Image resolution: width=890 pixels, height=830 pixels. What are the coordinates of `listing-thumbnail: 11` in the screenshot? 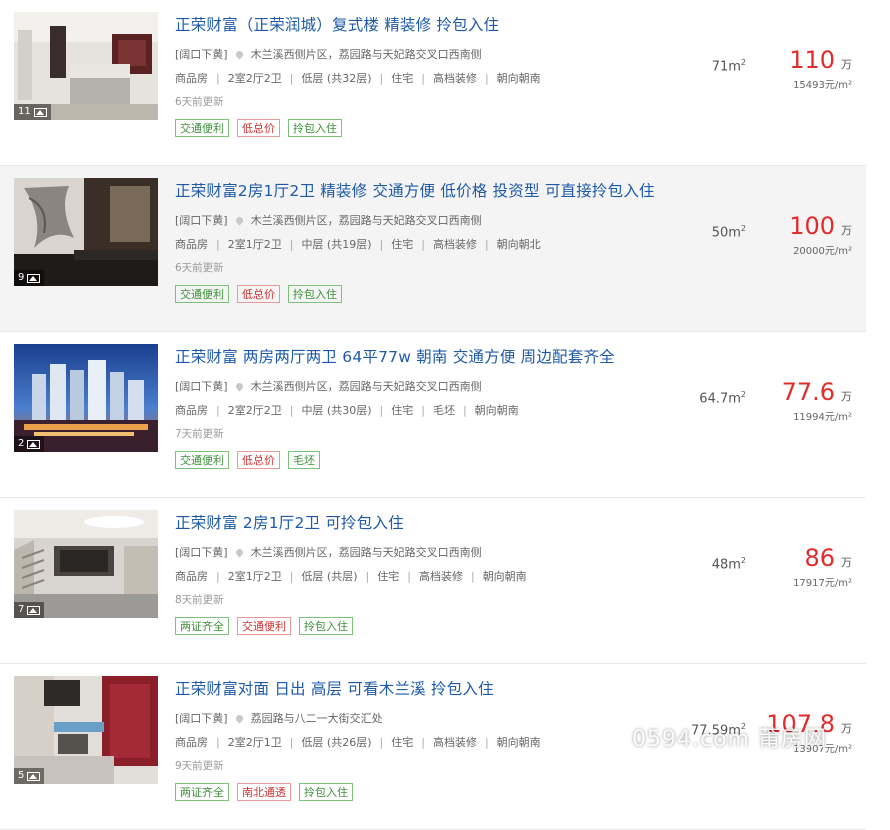 It's located at (86, 66).